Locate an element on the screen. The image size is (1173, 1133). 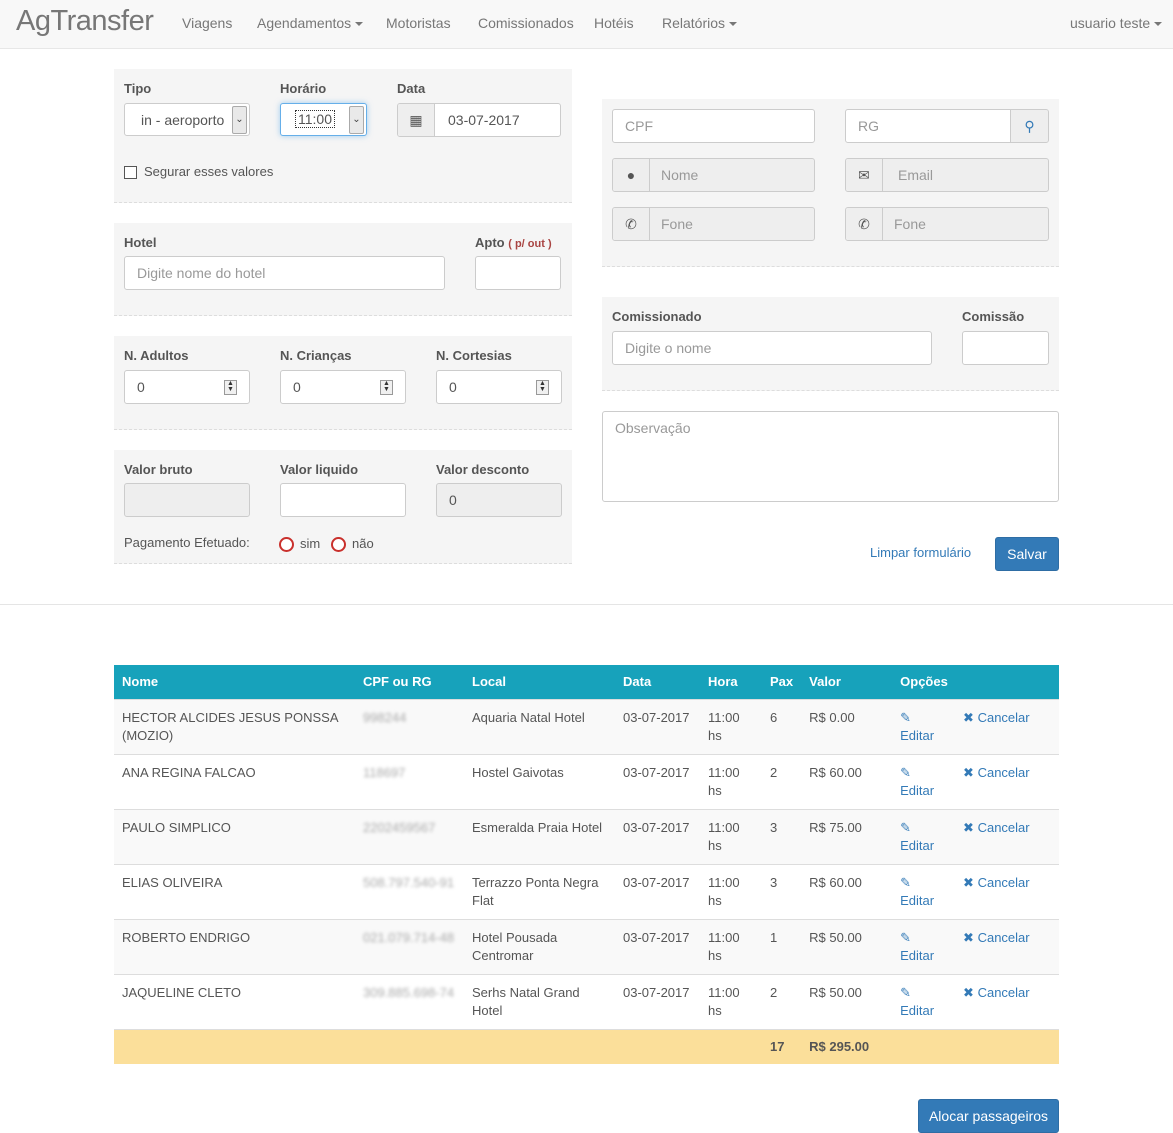
nav-hoteis: Hotéis is located at coordinates (614, 23).